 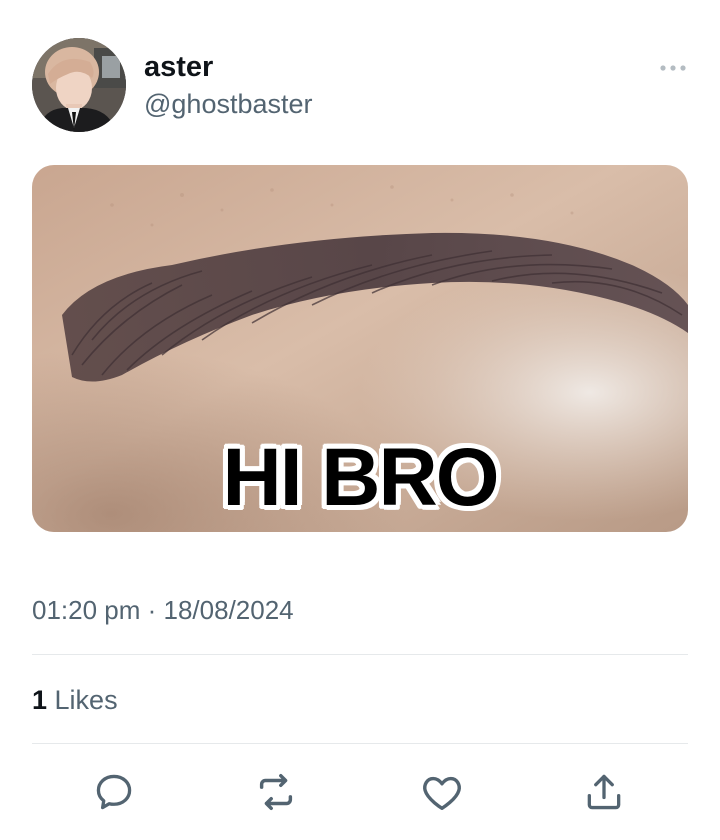 What do you see at coordinates (360, 654) in the screenshot?
I see `divider-top` at bounding box center [360, 654].